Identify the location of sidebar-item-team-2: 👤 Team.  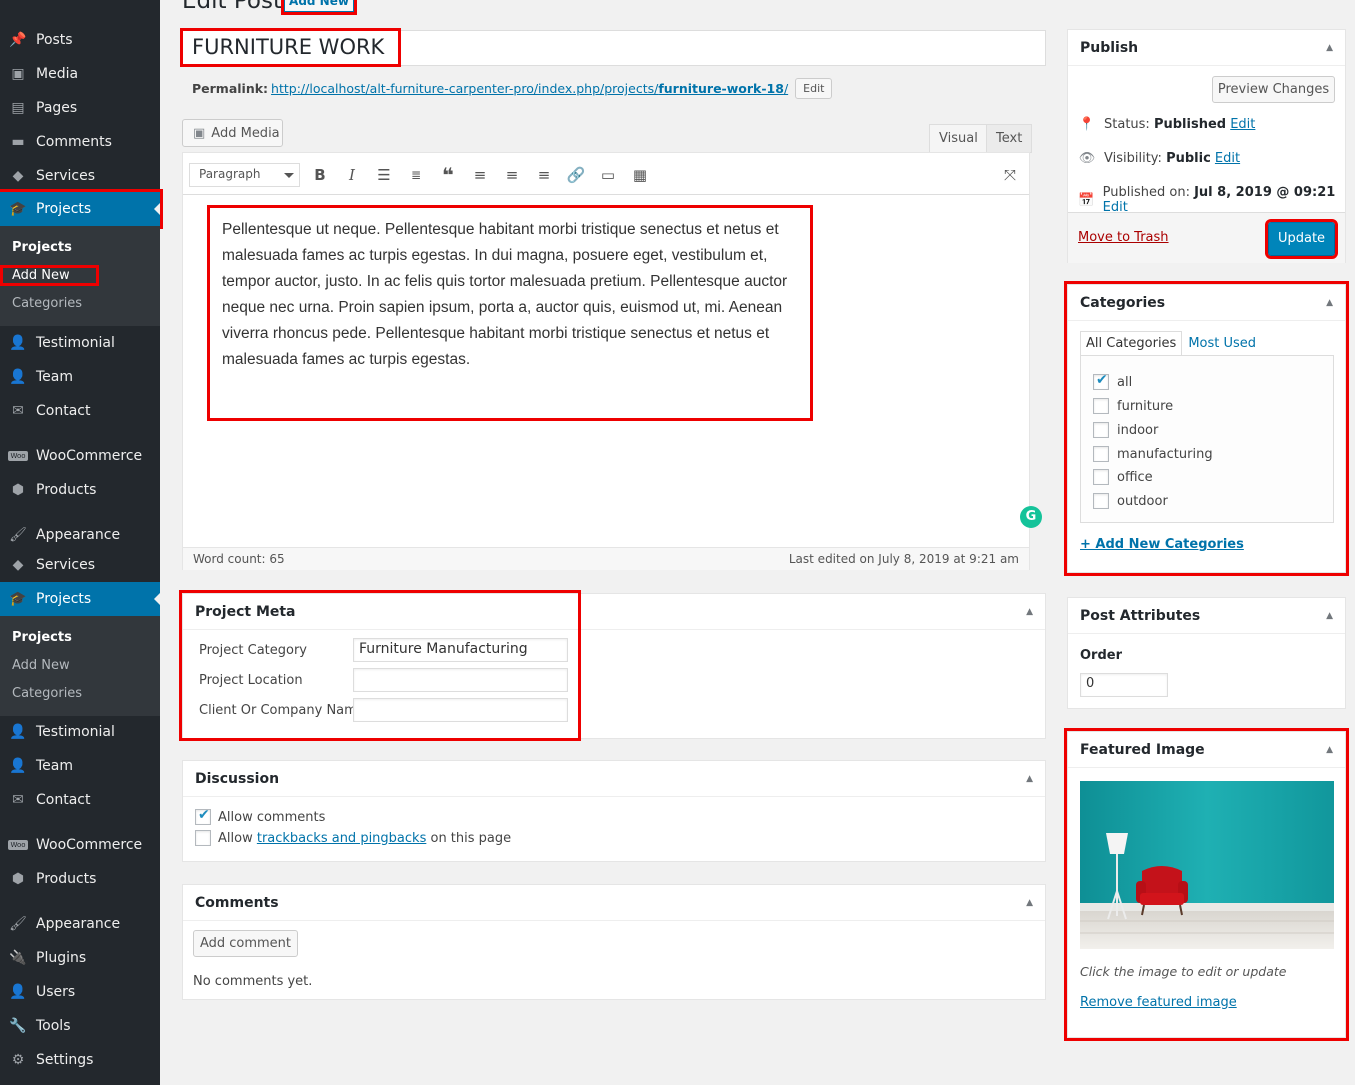
(80, 766).